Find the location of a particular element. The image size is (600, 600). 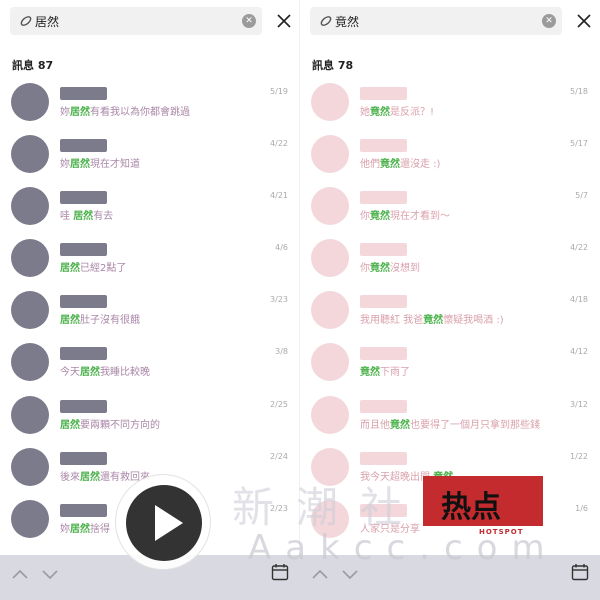

watermark-title: 新潮社 is located at coordinates (328, 507).